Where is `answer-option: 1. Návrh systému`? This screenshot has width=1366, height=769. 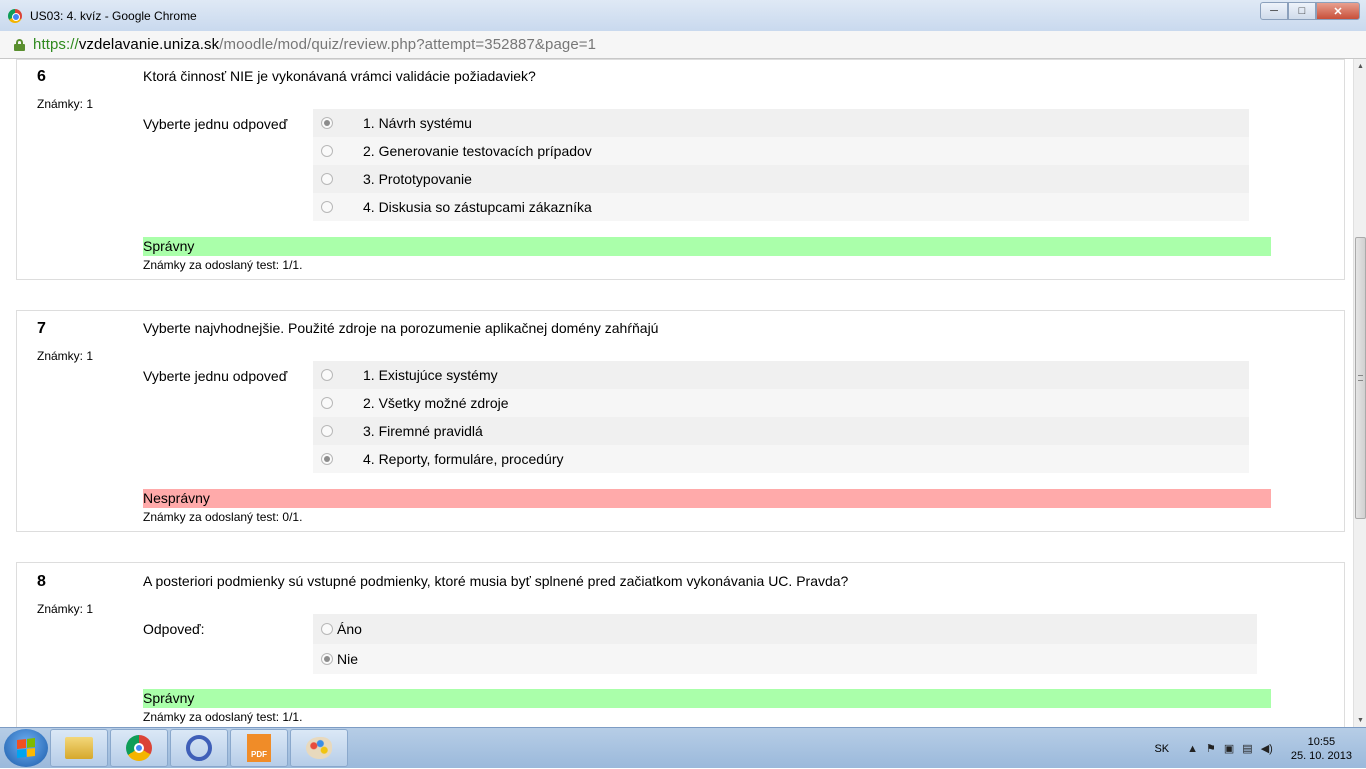
answer-option: 1. Návrh systému is located at coordinates (781, 123).